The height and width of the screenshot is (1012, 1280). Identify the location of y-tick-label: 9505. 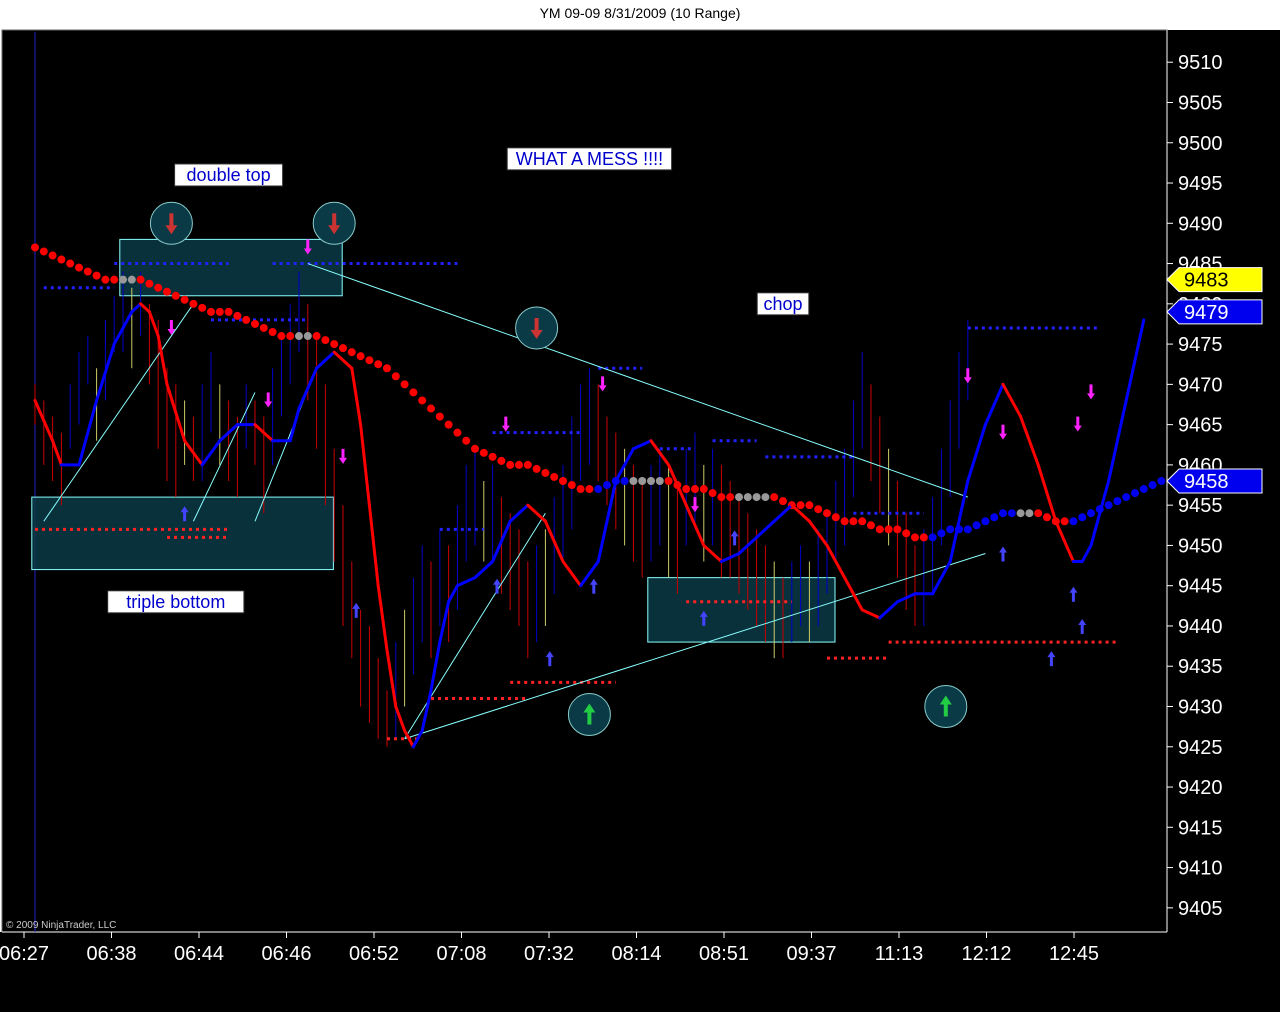
(1200, 103).